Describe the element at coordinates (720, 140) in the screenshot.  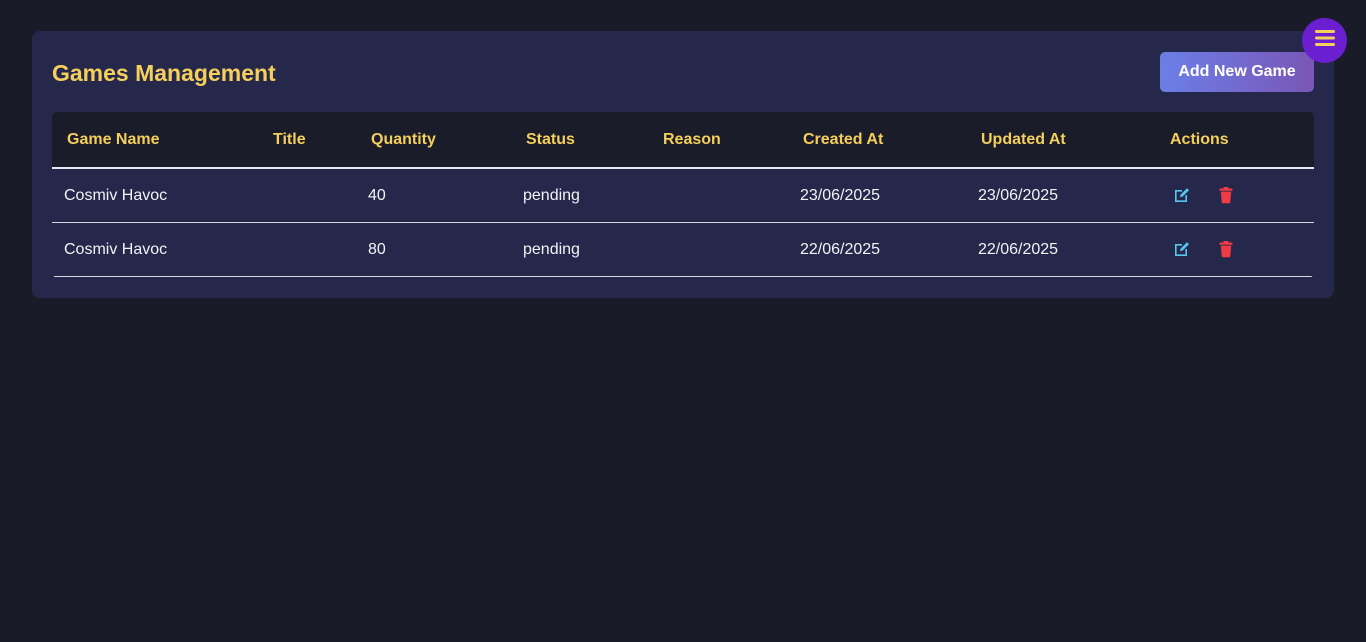
I see `column-header-reason: Reason` at that location.